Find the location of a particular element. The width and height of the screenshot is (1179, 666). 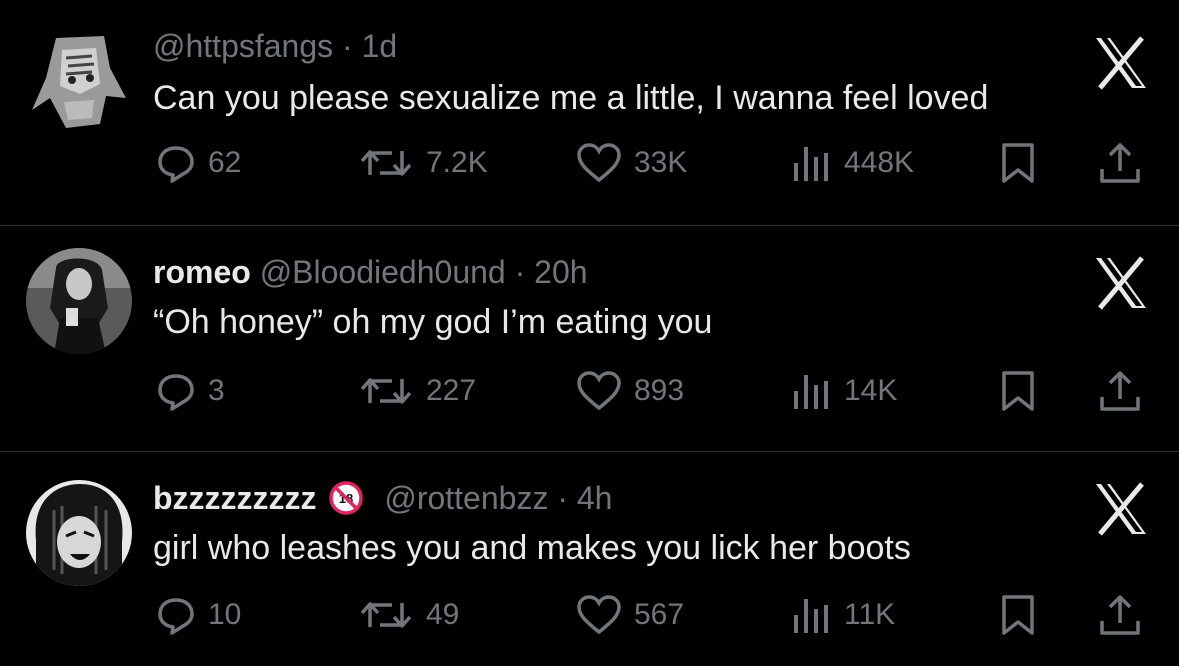

timestamp: 20h is located at coordinates (560, 272).